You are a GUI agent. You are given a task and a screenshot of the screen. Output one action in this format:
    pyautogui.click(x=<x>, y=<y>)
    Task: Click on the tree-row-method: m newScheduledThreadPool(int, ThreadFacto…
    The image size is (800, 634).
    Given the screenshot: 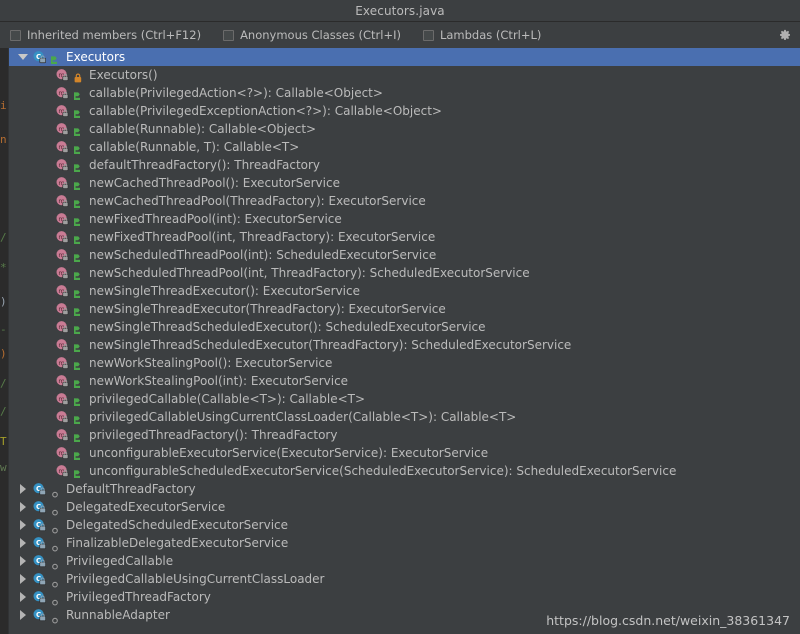 What is the action you would take?
    pyautogui.click(x=404, y=273)
    